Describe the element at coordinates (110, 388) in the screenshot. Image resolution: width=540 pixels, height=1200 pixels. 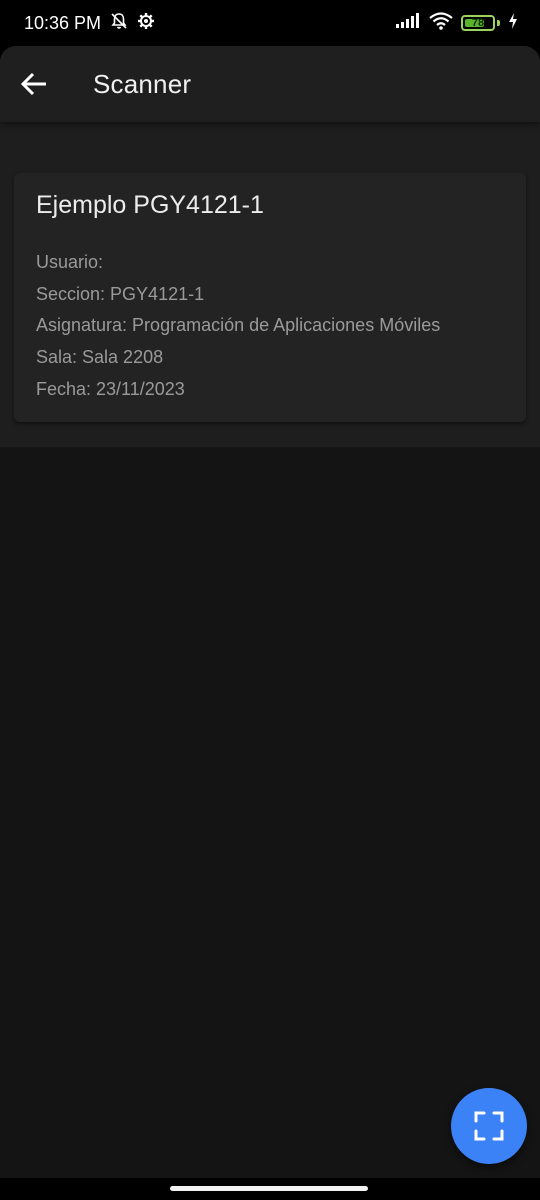
I see `fecha-text: Fecha: 23/11/2023` at that location.